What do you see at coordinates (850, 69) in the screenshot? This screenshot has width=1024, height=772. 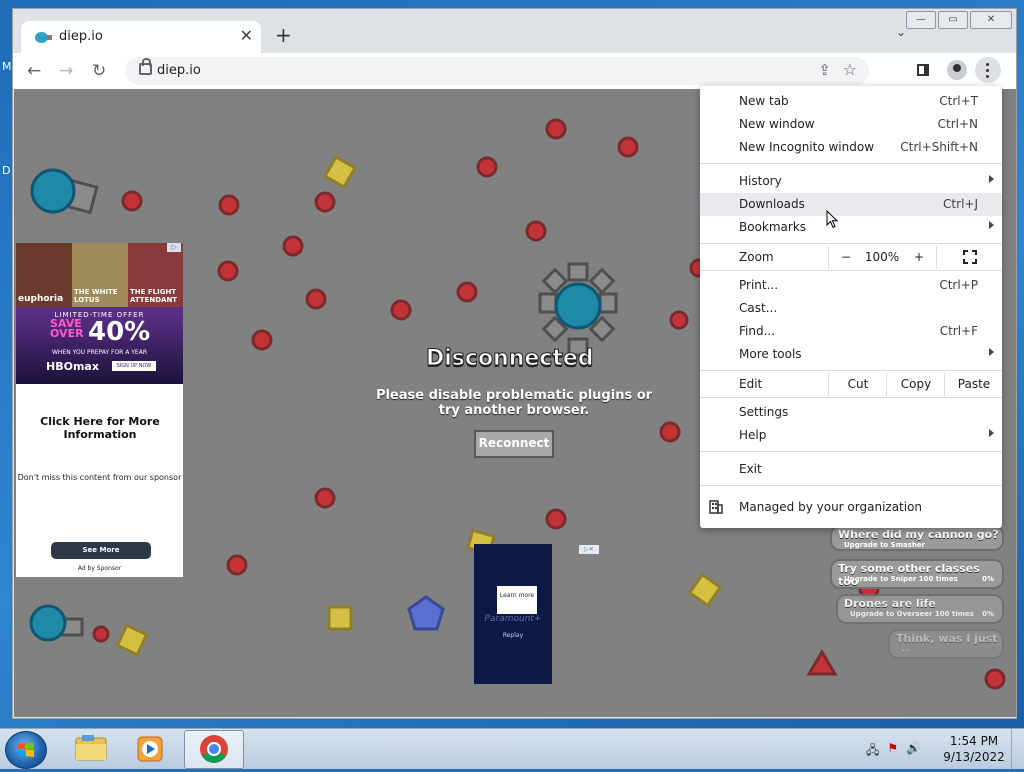 I see `bookmark-star-icon: ☆` at bounding box center [850, 69].